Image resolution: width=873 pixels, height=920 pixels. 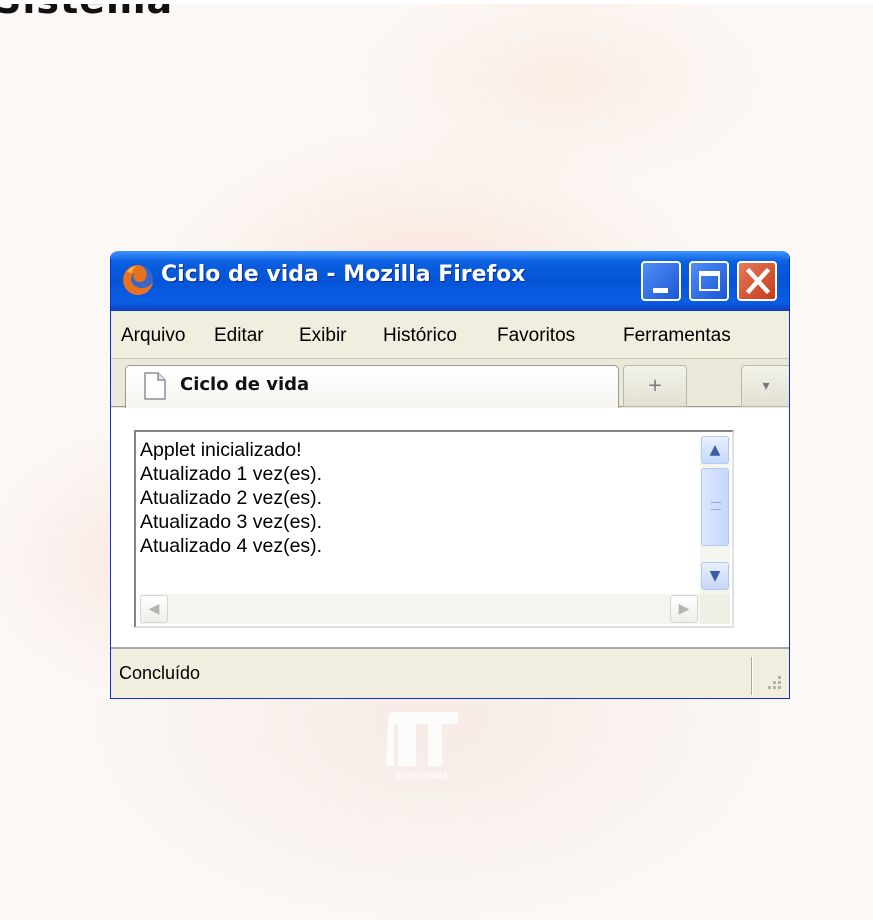 I want to click on vertical-scrollbar: ▲ ▼, so click(x=715, y=515).